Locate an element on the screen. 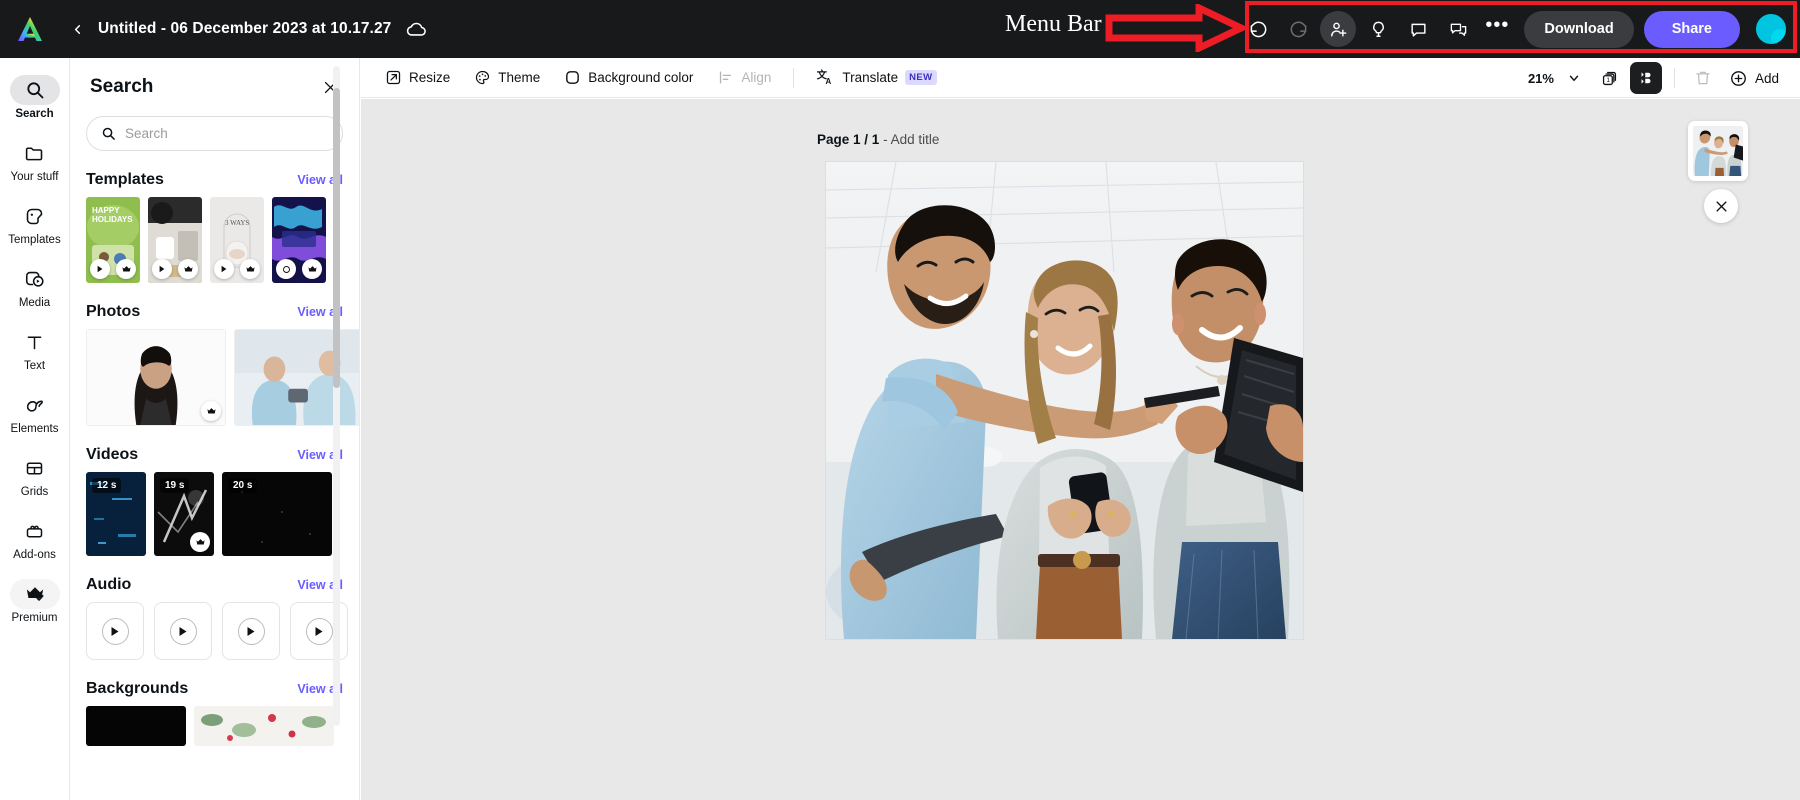 The image size is (1800, 800). translate-label: Translate is located at coordinates (870, 77).